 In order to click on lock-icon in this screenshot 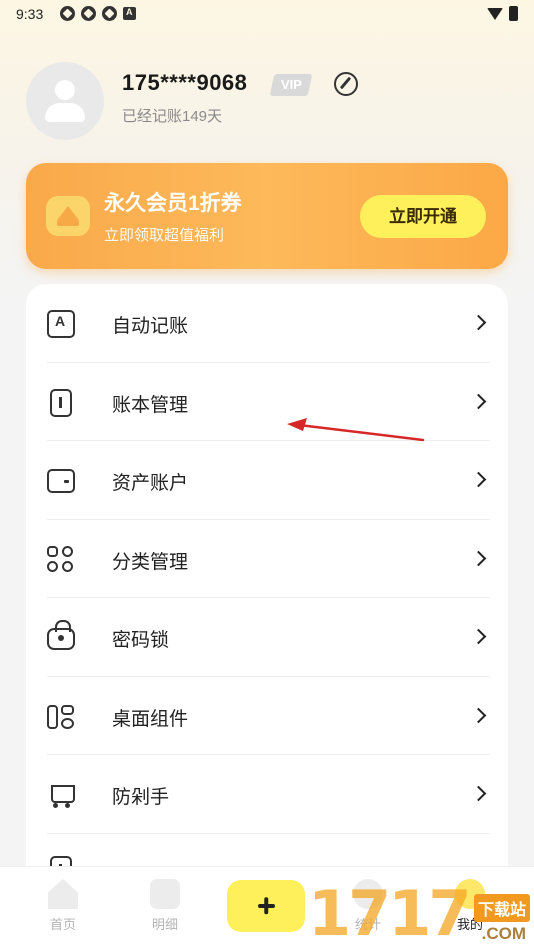, I will do `click(61, 635)`.